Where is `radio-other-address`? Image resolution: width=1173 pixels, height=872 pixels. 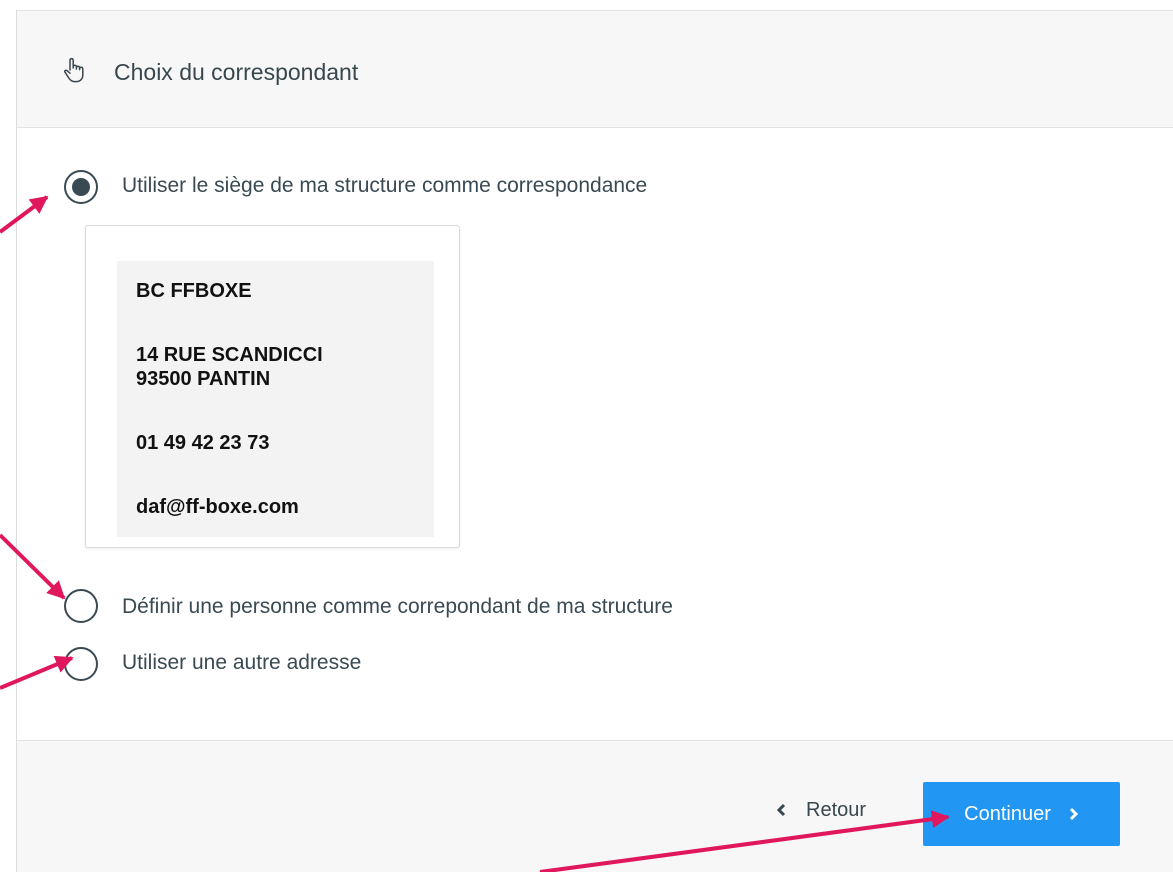 radio-other-address is located at coordinates (81, 664).